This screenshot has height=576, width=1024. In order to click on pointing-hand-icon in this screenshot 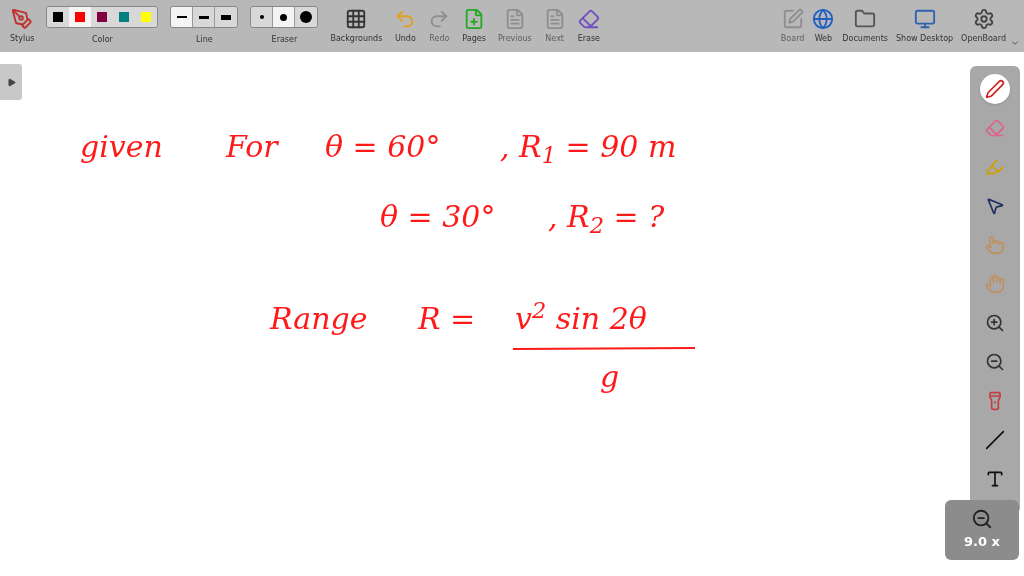, I will do `click(995, 245)`.